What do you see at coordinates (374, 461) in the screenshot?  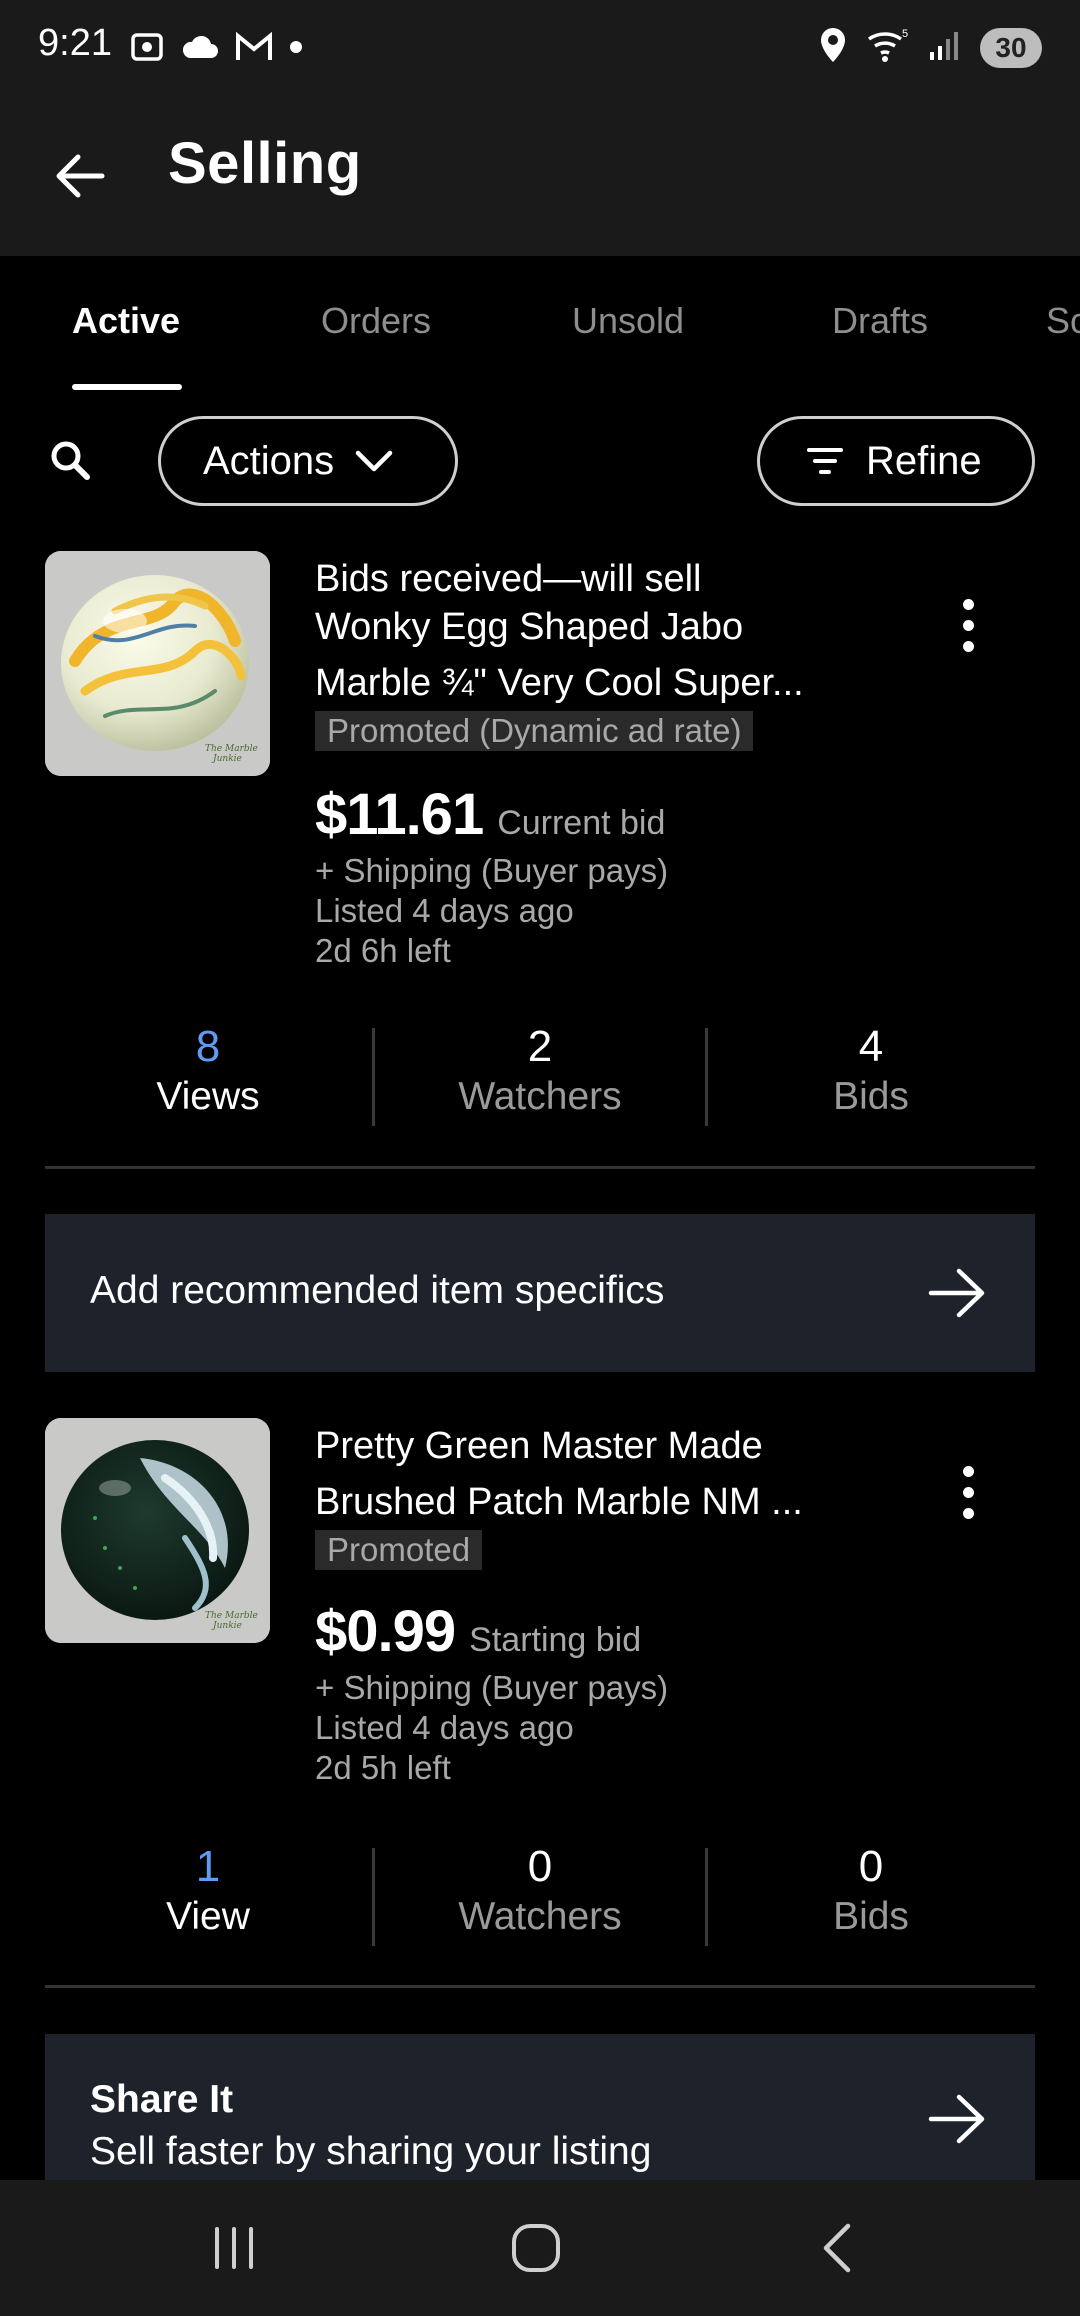 I see `chevron-down-icon` at bounding box center [374, 461].